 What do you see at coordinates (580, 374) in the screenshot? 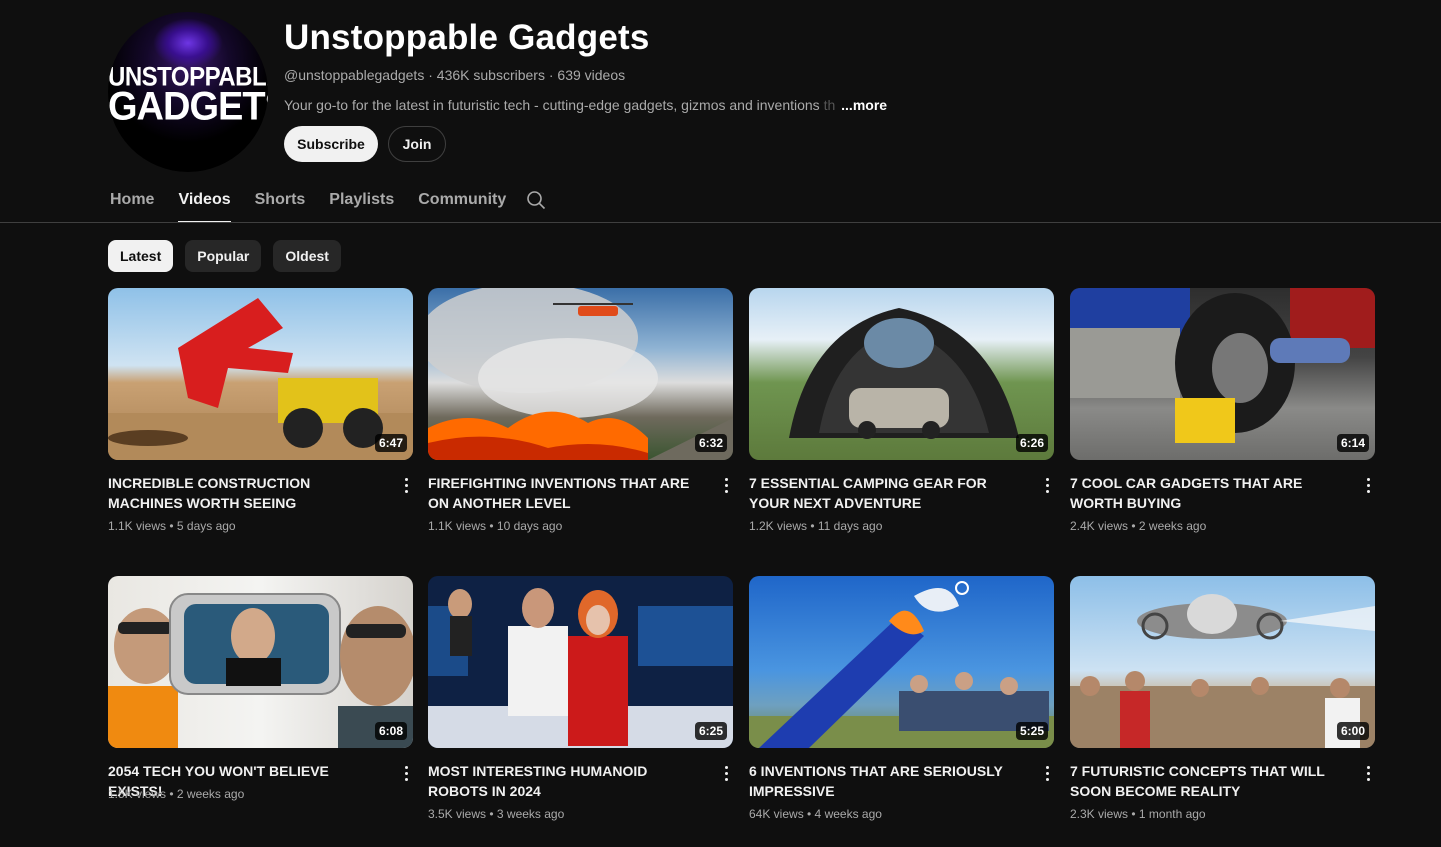
I see `video-thumbnail: 6:32` at bounding box center [580, 374].